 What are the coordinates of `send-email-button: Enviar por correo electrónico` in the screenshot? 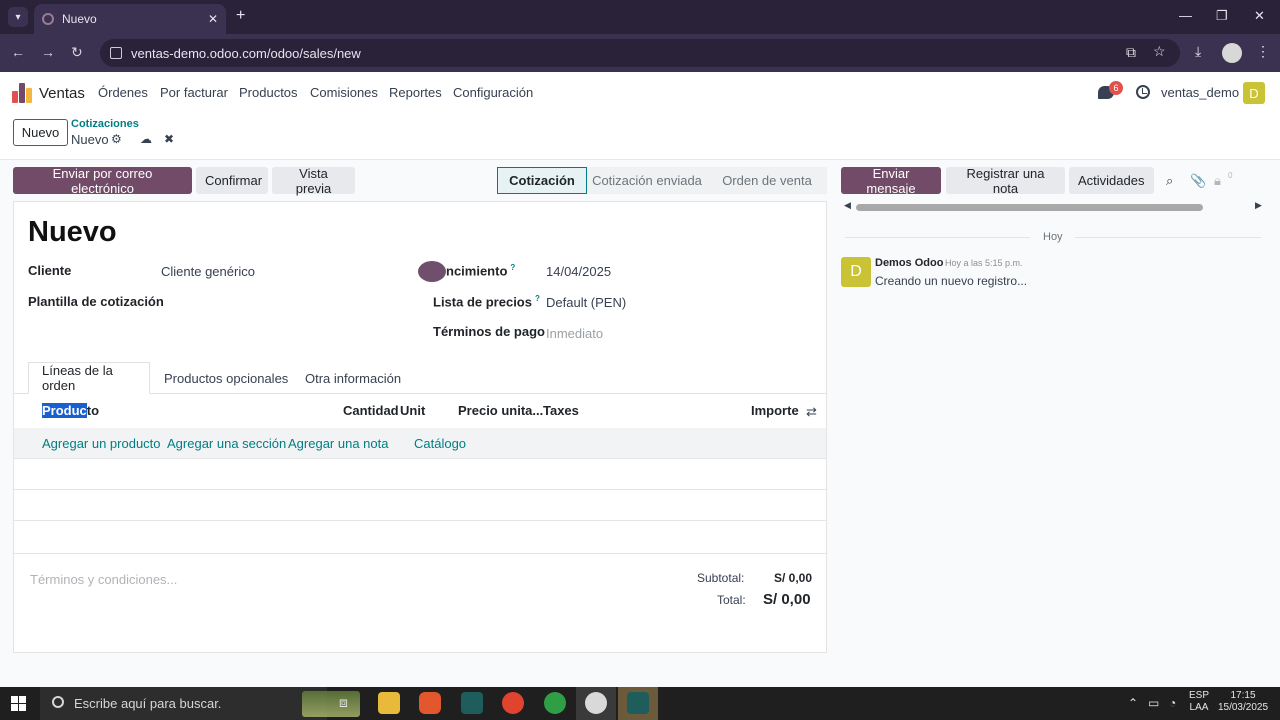 It's located at (102, 181).